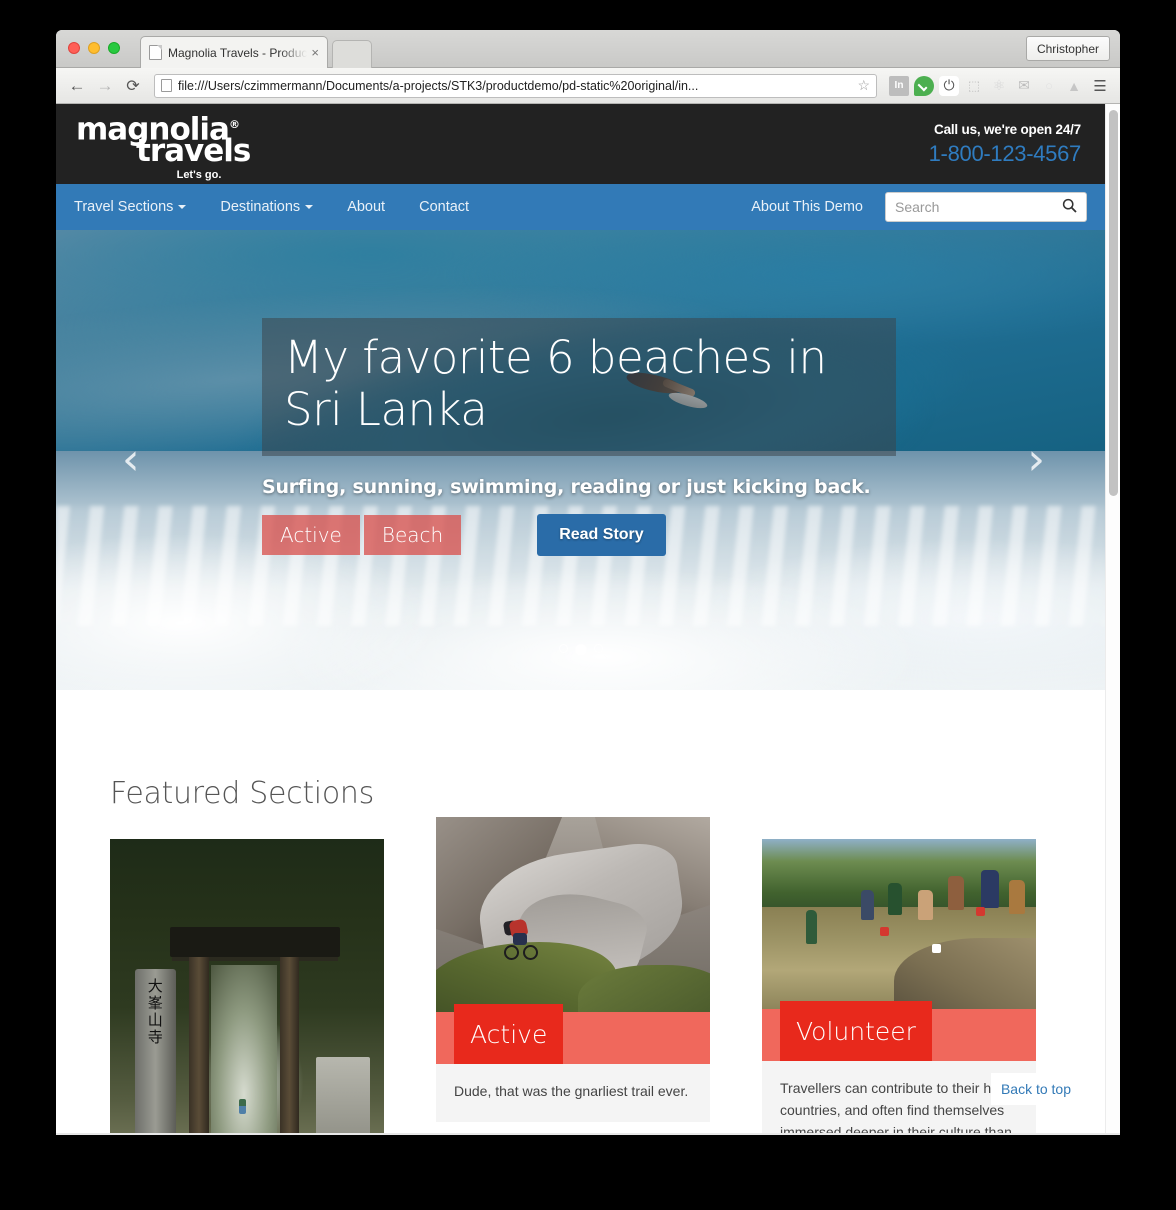  I want to click on circle-extension-icon: ○, so click(1049, 86).